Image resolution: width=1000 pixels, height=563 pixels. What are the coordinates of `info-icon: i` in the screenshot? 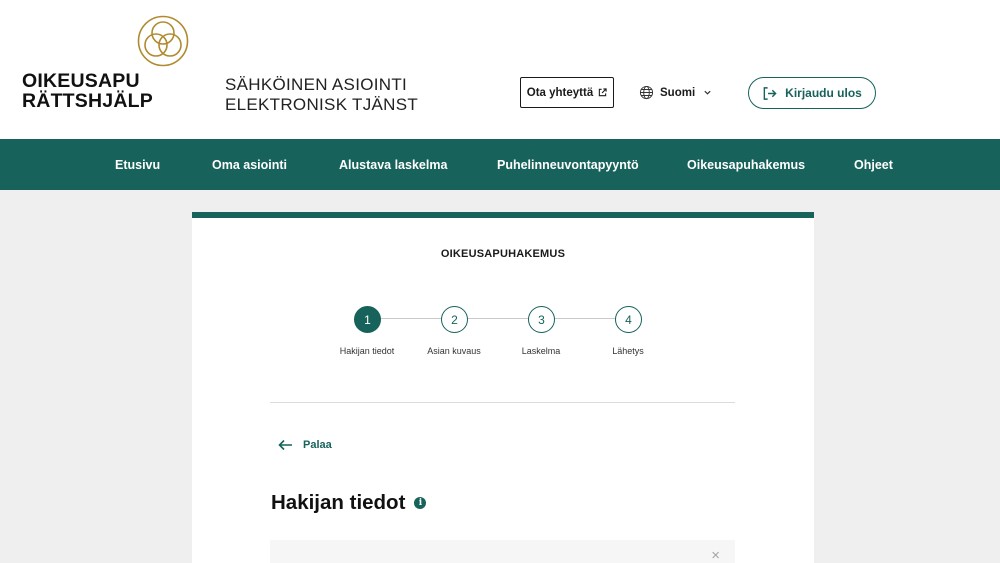 It's located at (420, 503).